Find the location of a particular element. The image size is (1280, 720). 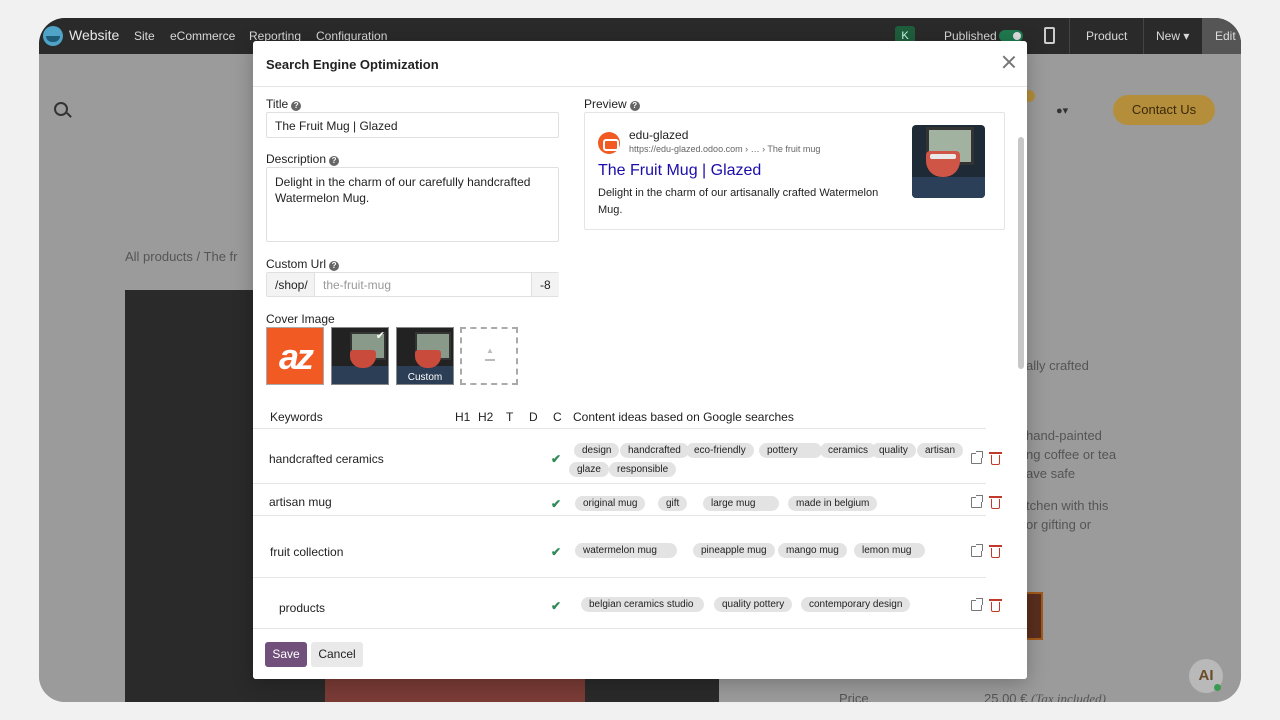

new-button: New ▾ is located at coordinates (1172, 36).